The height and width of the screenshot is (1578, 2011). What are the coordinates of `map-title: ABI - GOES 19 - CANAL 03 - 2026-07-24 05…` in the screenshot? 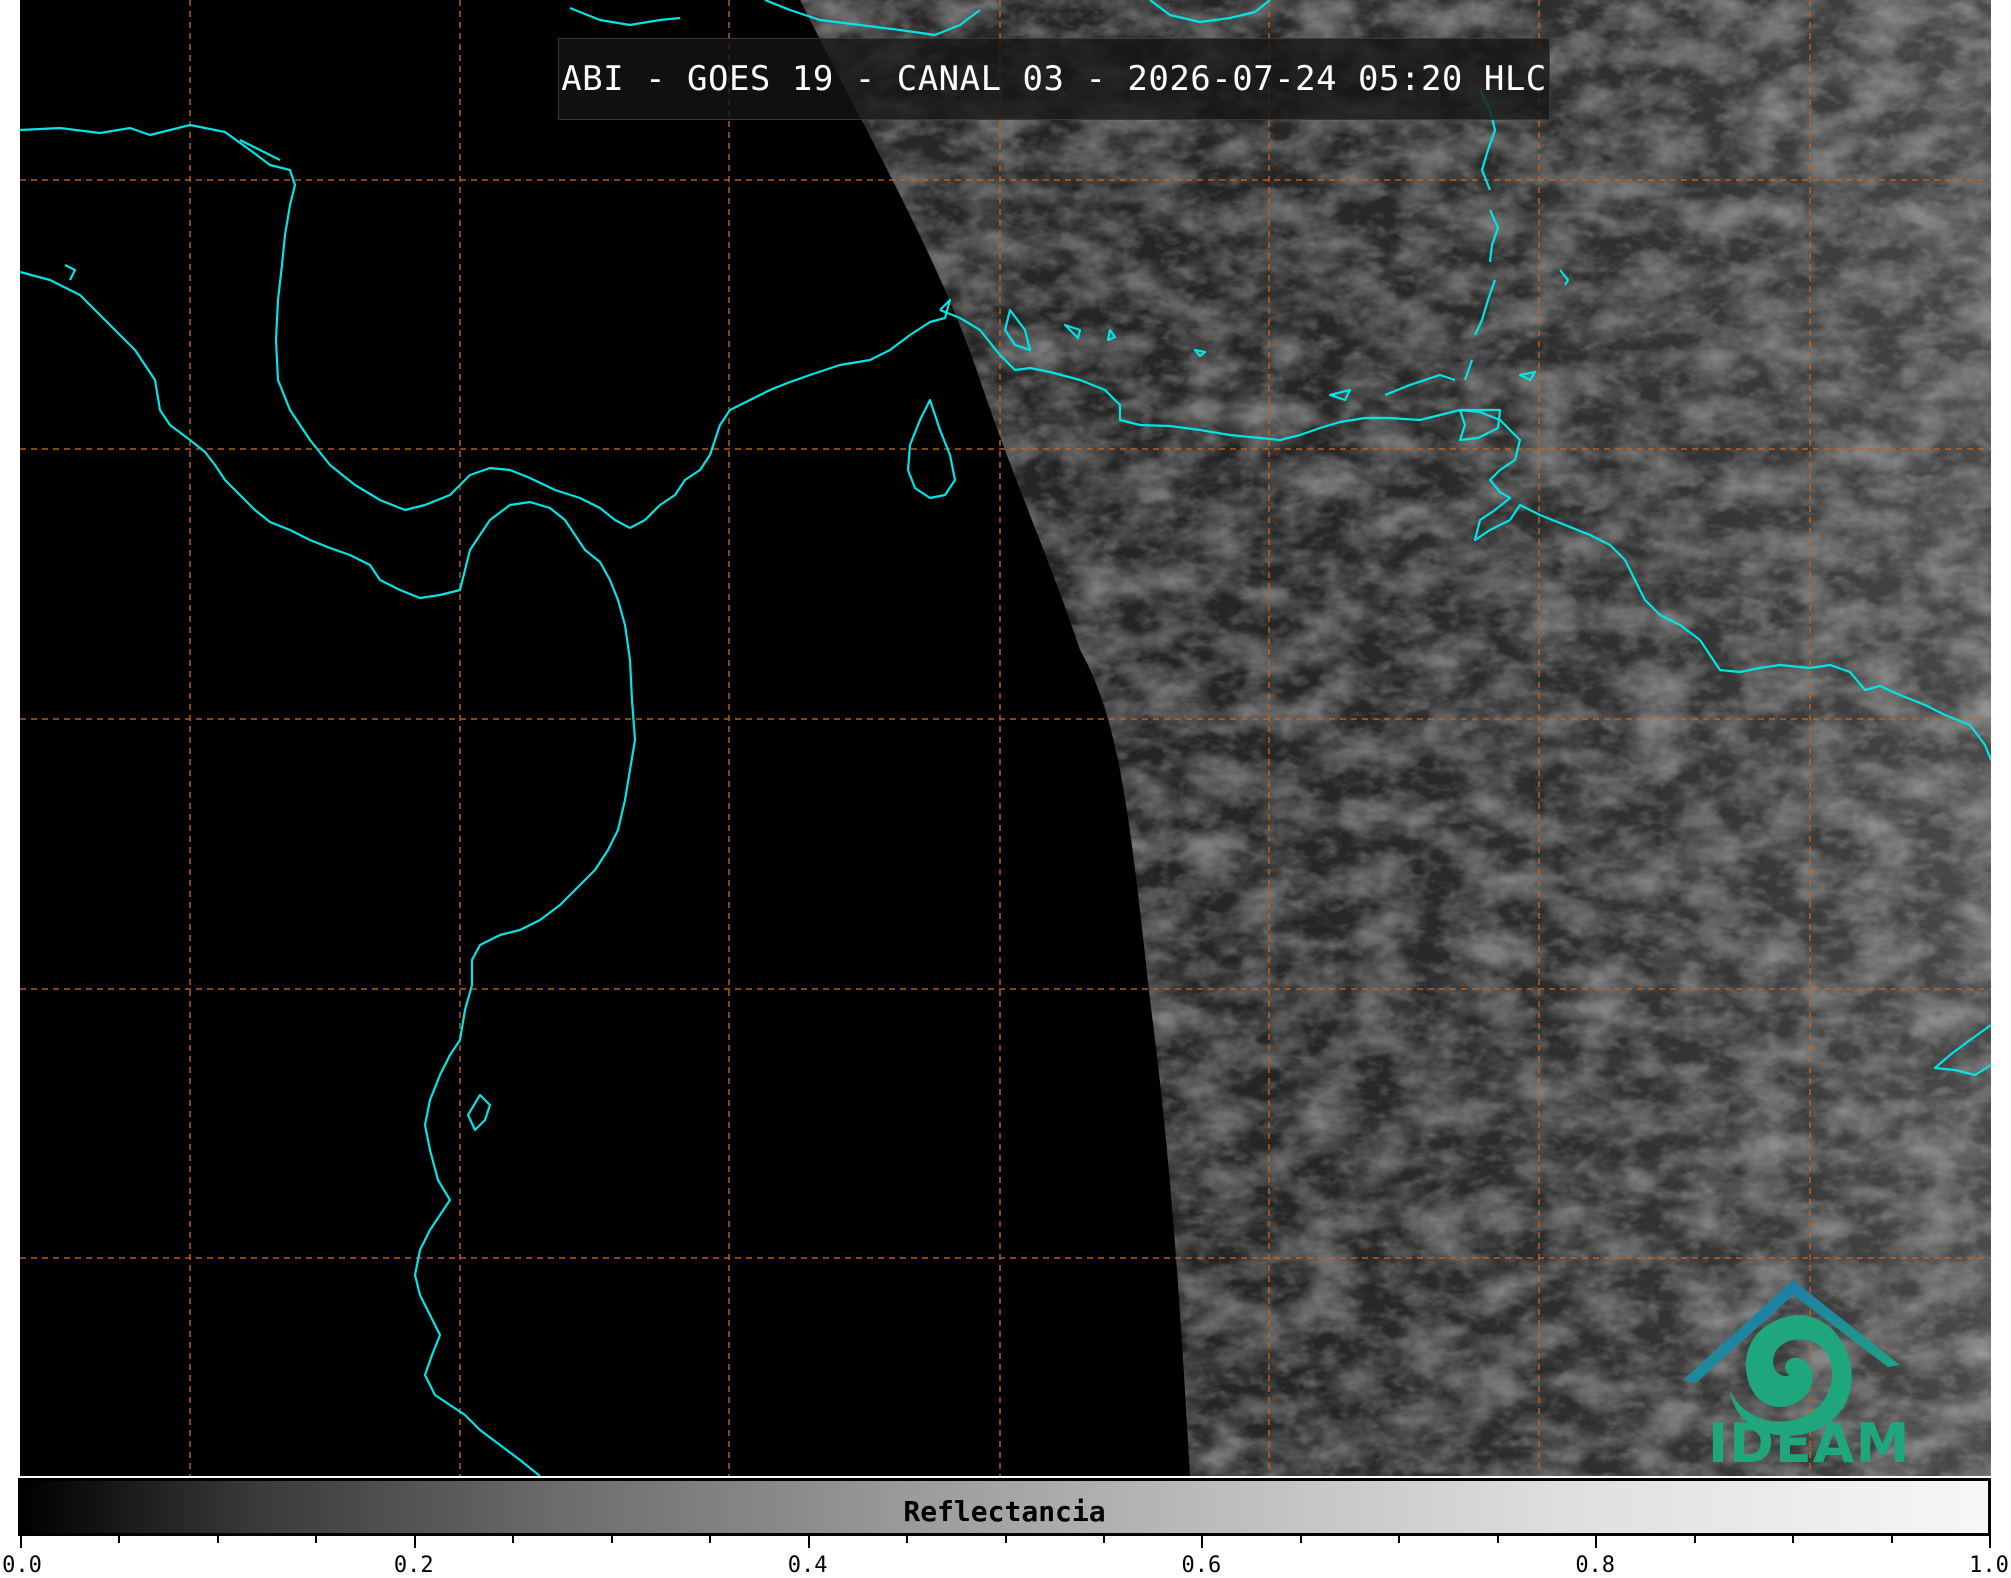 It's located at (1054, 79).